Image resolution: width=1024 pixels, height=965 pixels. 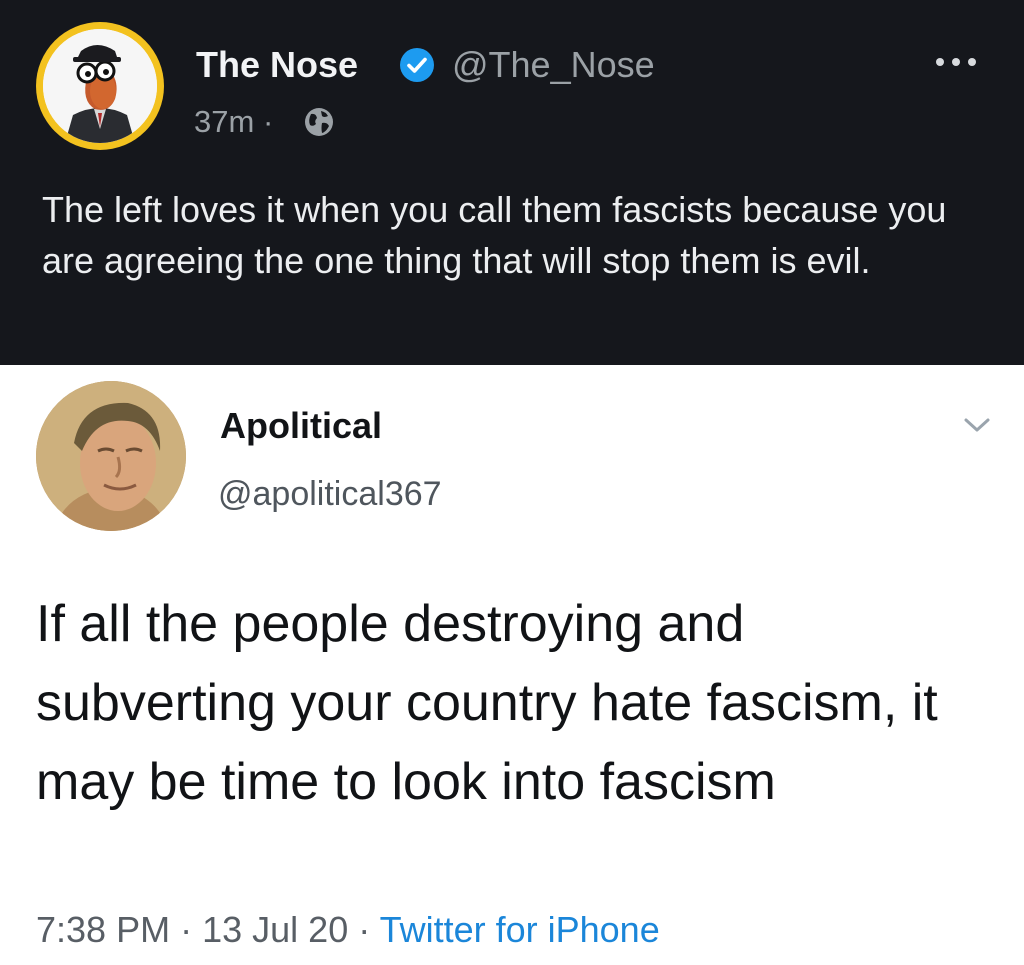 I want to click on tweet-meta: 7:38 PM · 13 Jul 20 · Twitter for iPhone, so click(x=348, y=930).